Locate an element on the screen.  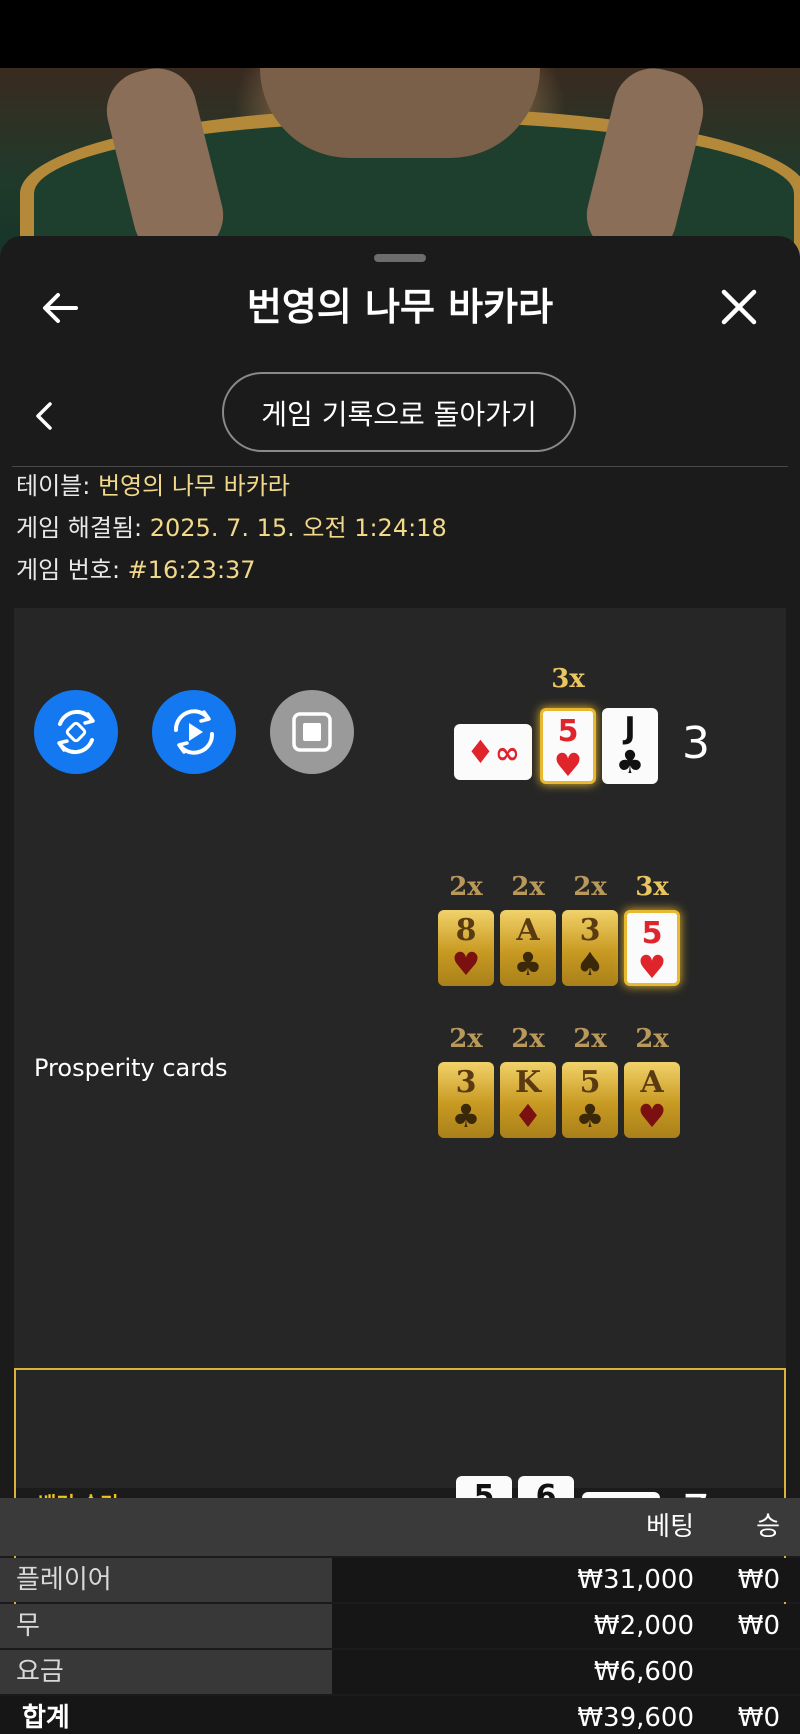
row-label: 무 is located at coordinates (166, 1626).